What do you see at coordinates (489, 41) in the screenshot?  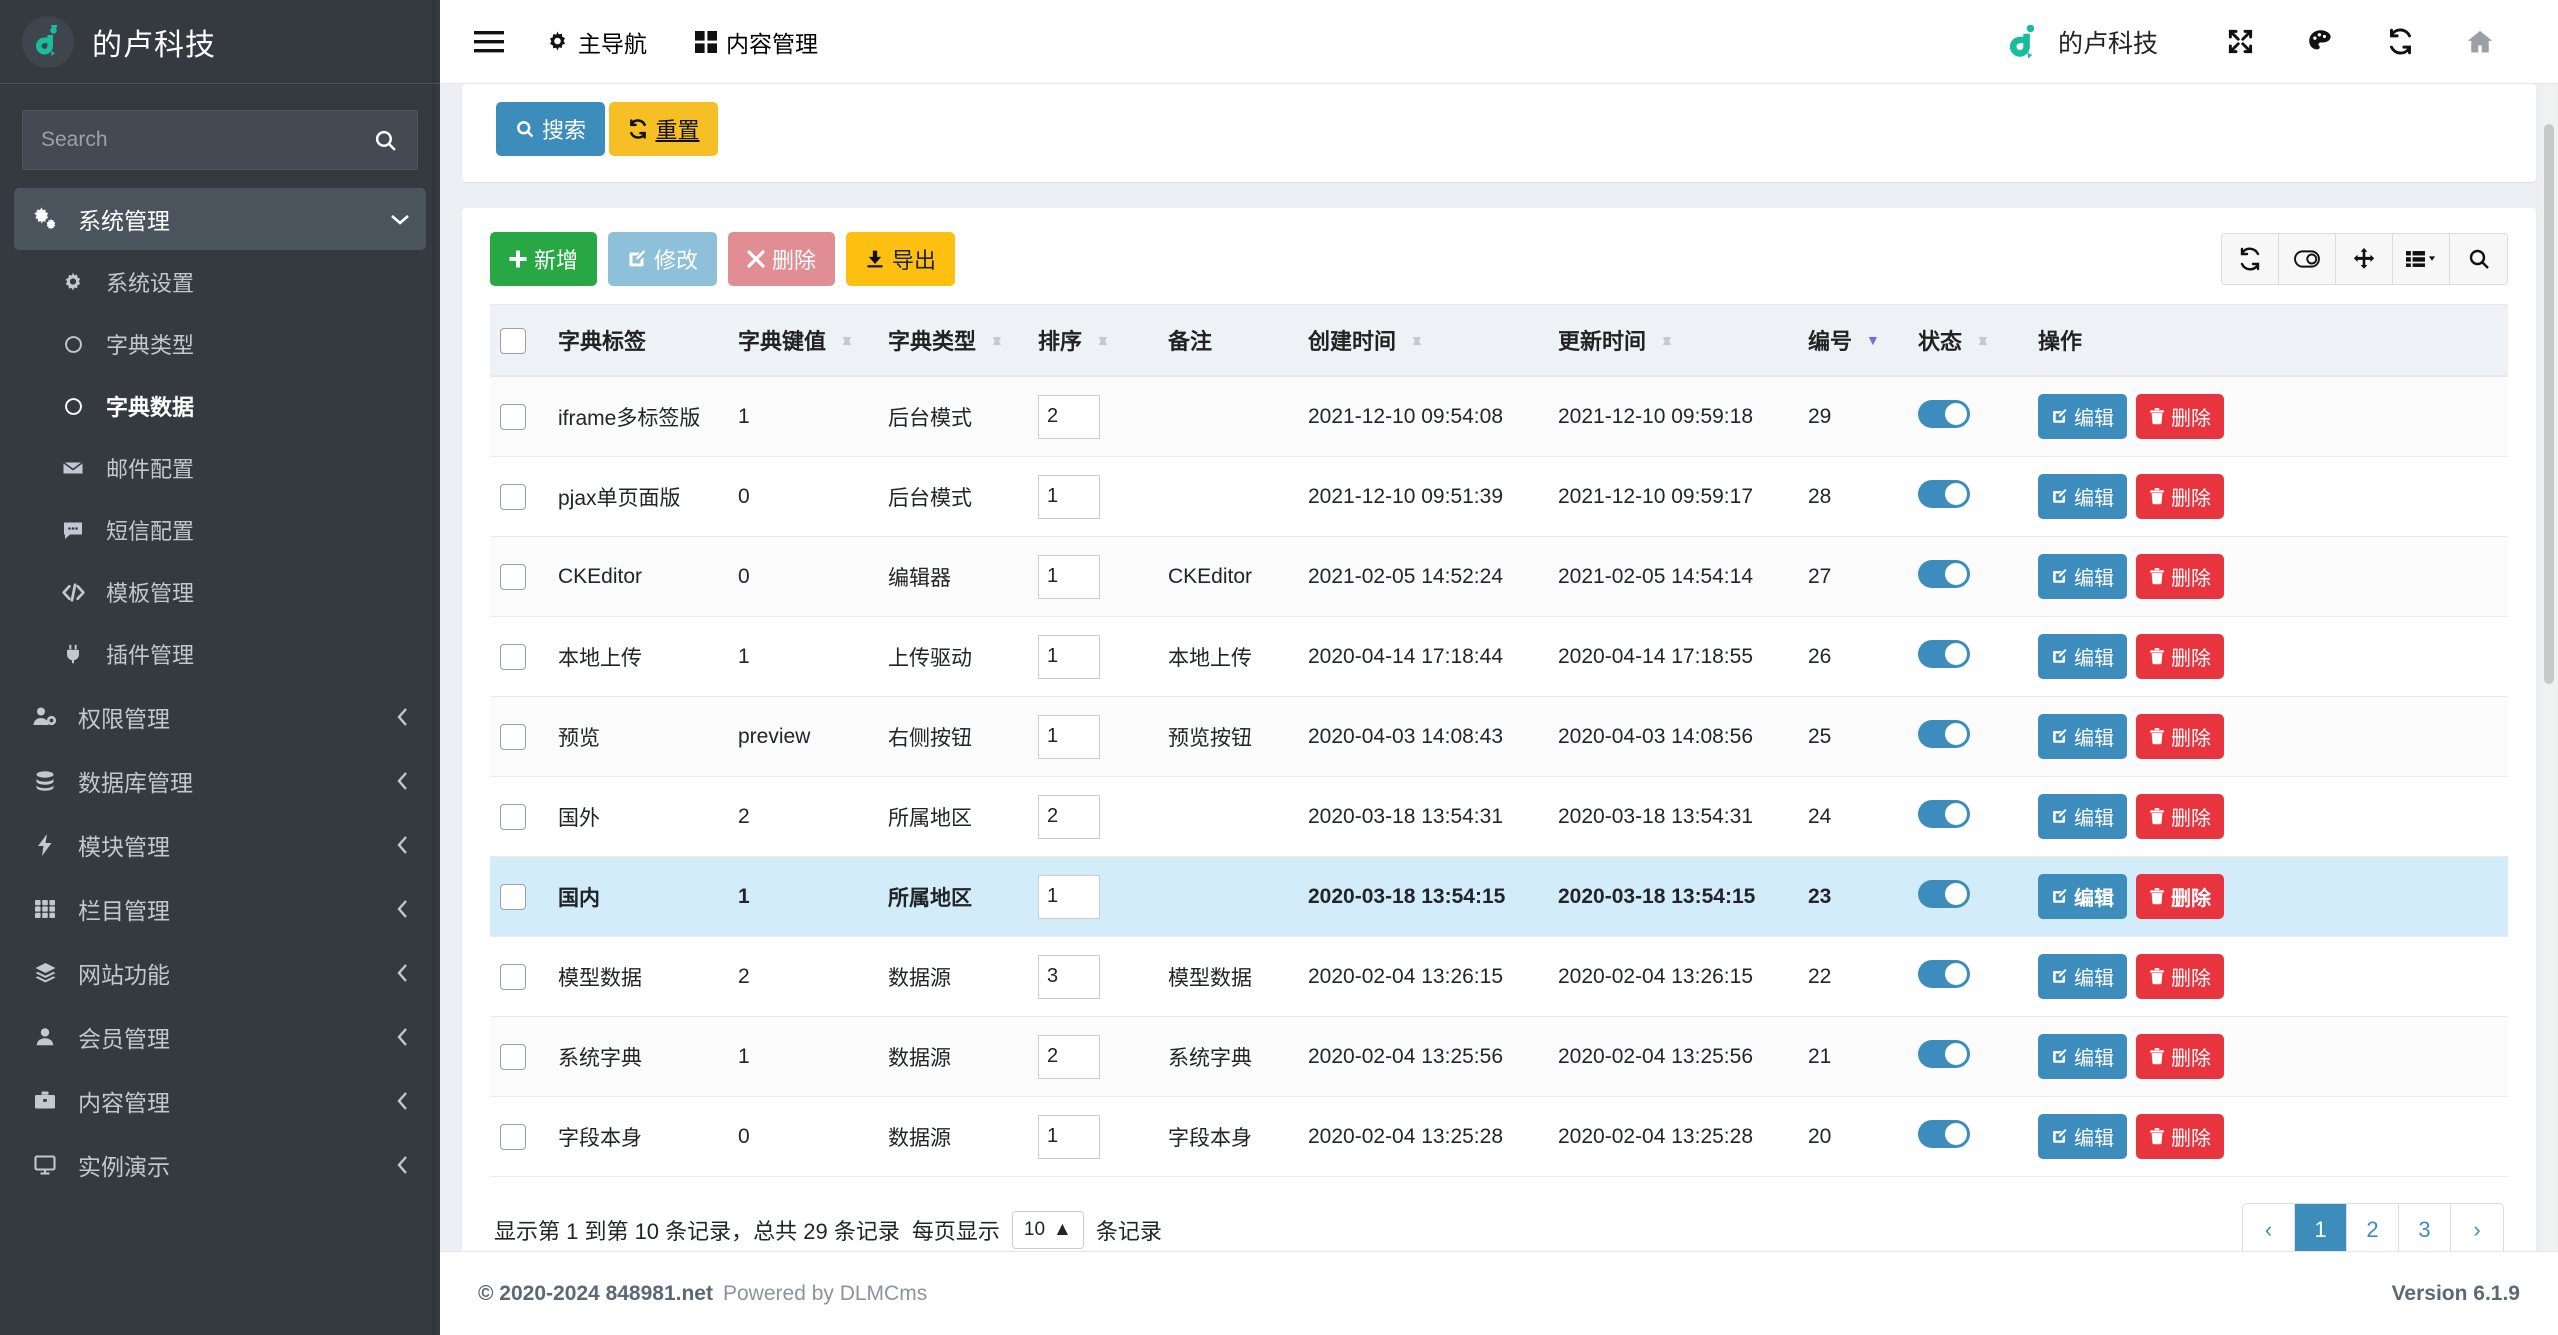 I see `menu-icon` at bounding box center [489, 41].